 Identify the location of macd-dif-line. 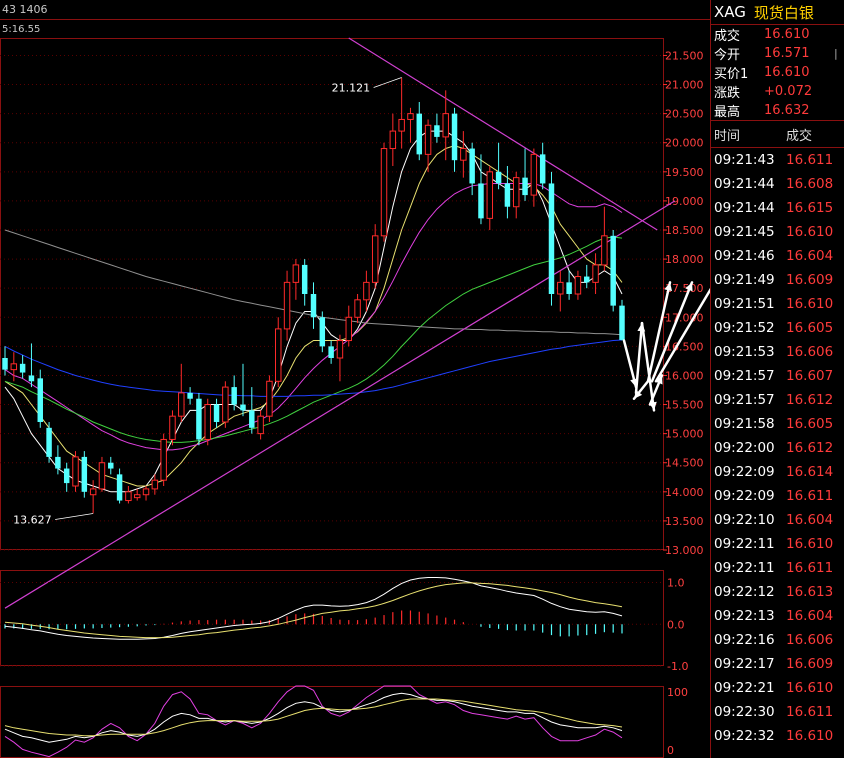
(313, 608).